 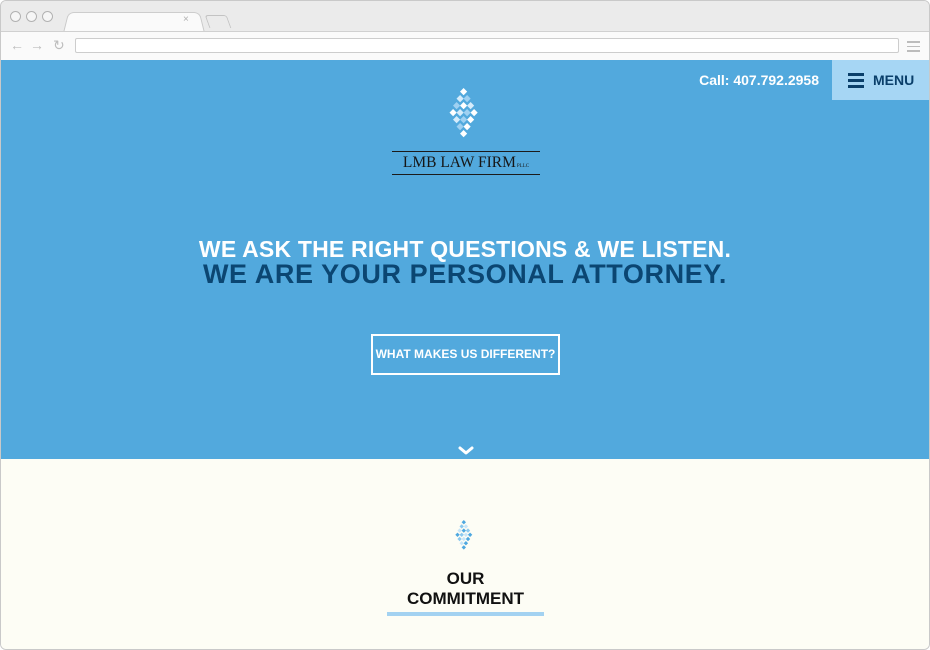 What do you see at coordinates (523, 166) in the screenshot?
I see `logo-suffix: PLLC` at bounding box center [523, 166].